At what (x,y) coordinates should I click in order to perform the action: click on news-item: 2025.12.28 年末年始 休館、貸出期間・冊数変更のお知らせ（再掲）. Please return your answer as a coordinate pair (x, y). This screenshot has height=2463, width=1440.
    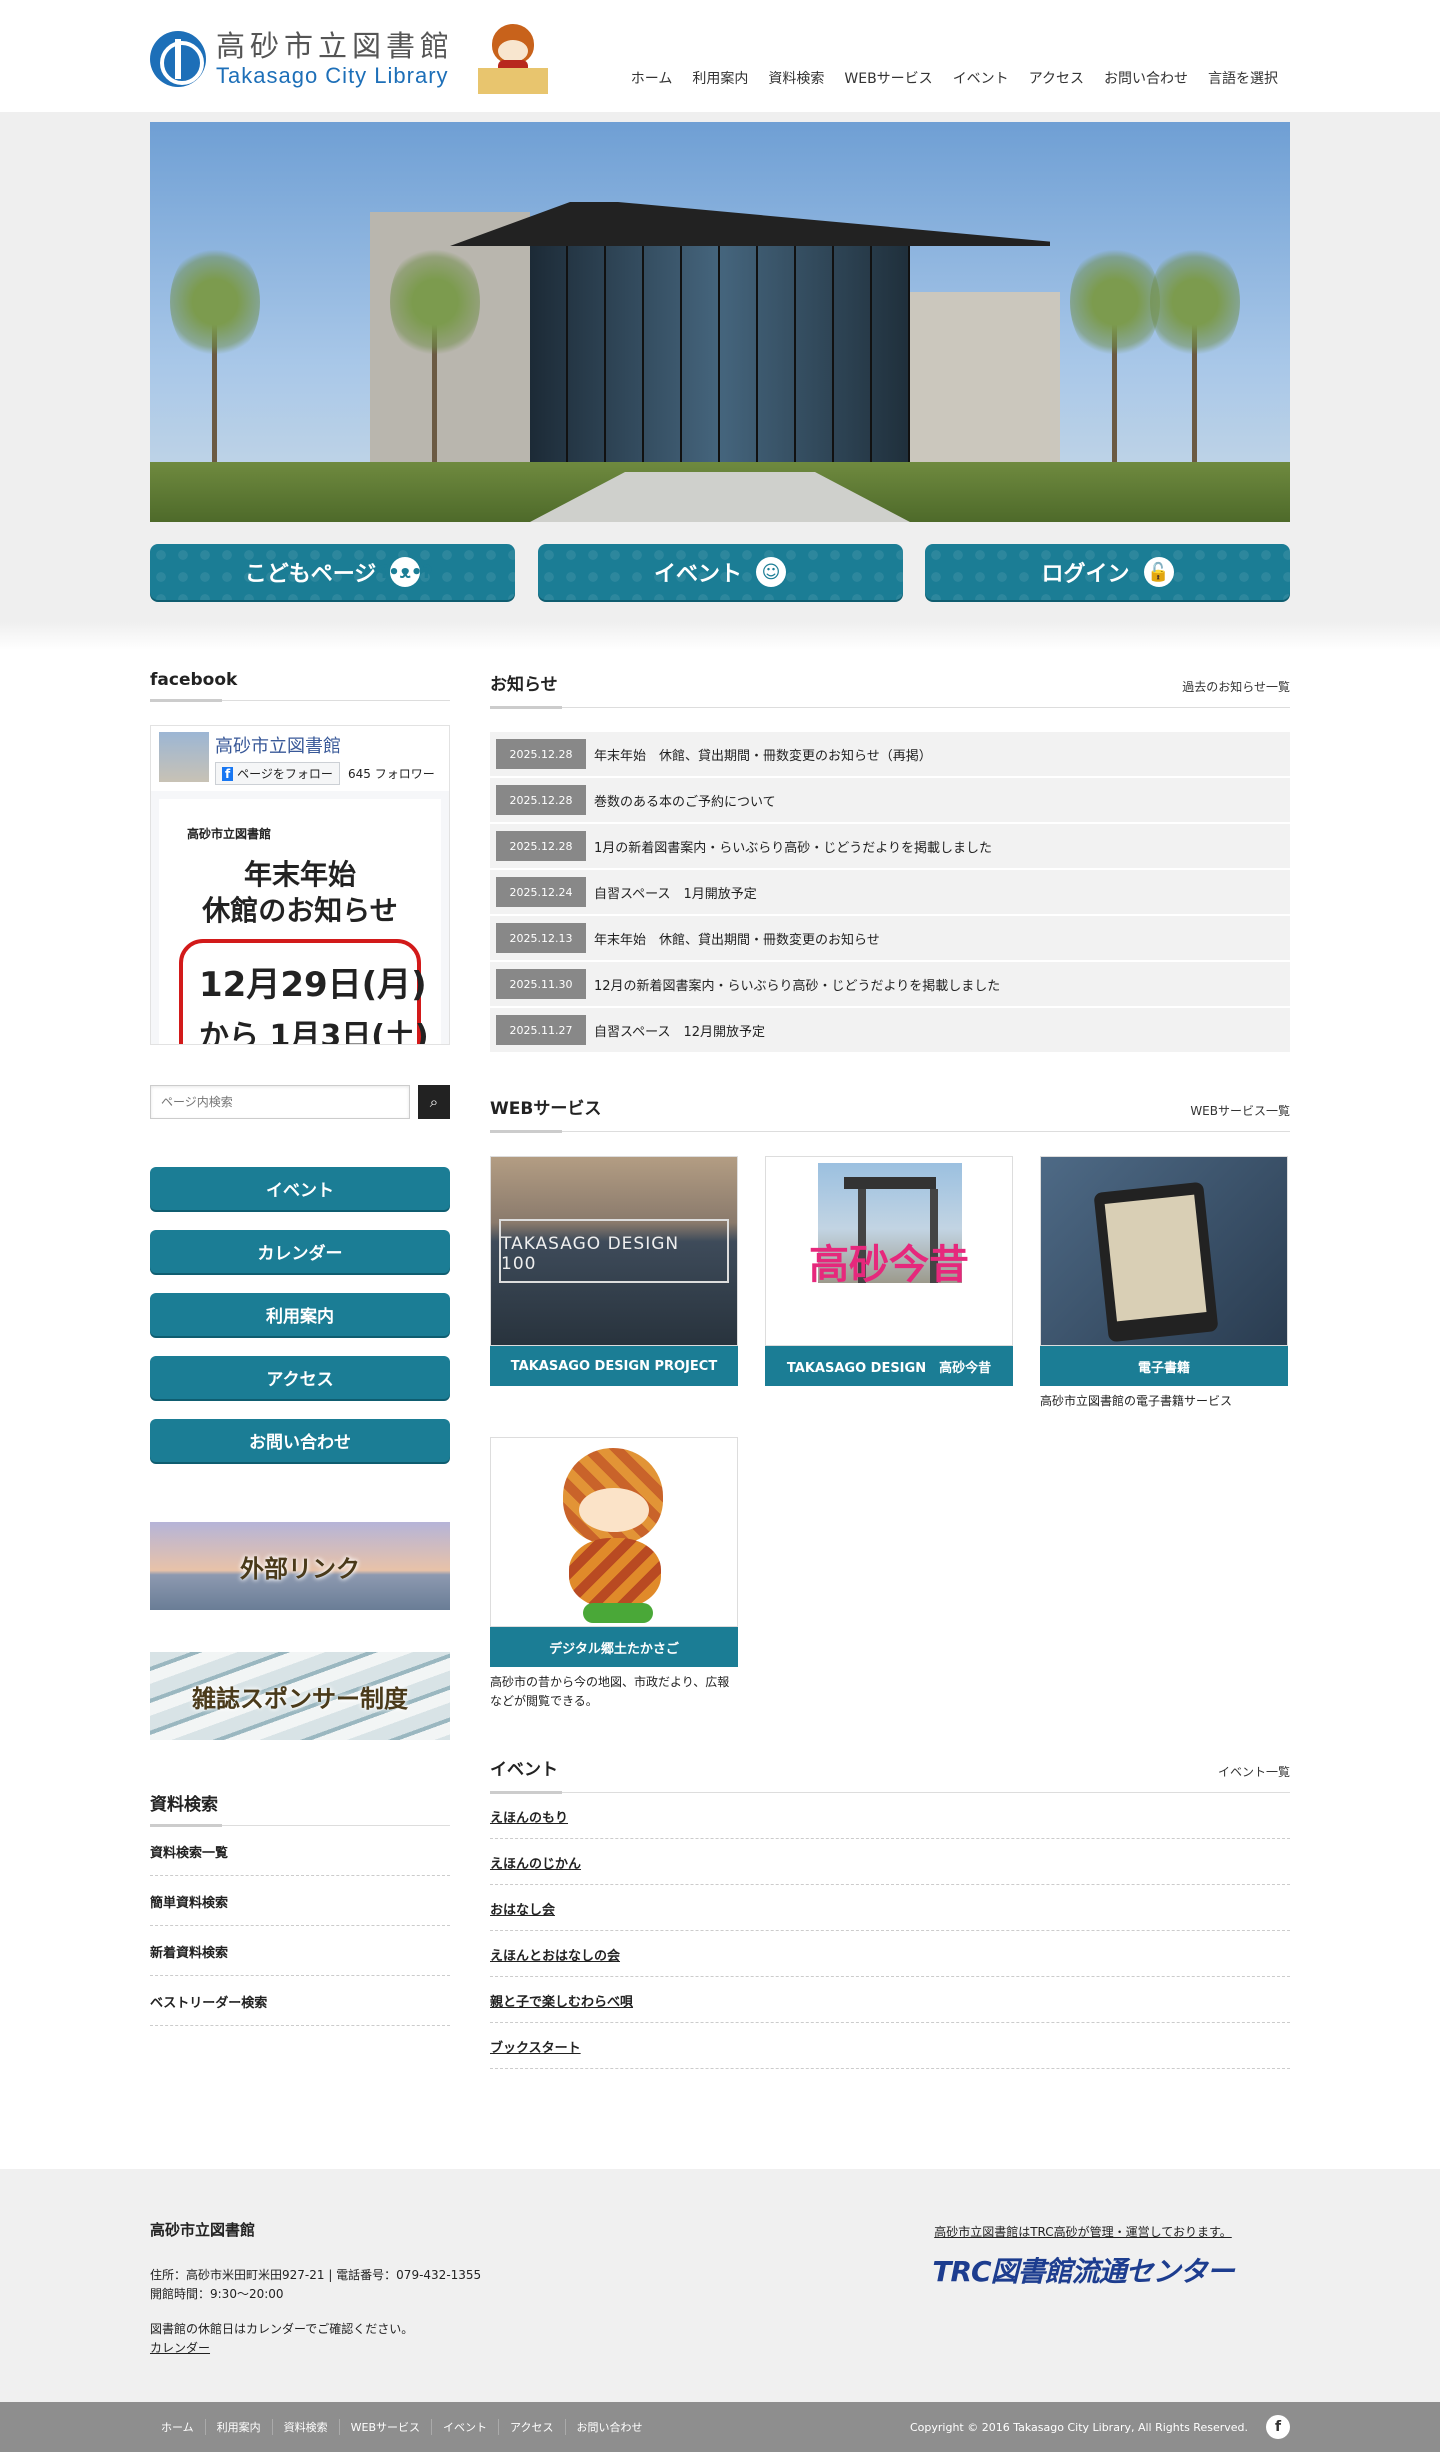
    Looking at the image, I should click on (890, 754).